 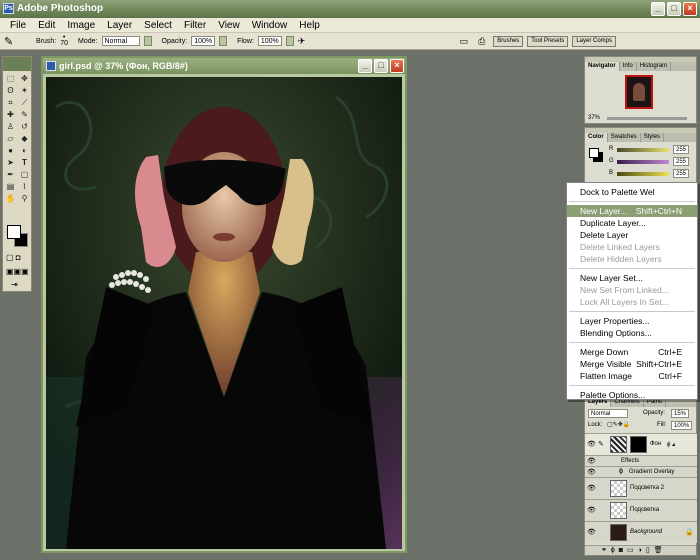 I want to click on screen-mode-icons: ▣▣▣, so click(x=17, y=271).